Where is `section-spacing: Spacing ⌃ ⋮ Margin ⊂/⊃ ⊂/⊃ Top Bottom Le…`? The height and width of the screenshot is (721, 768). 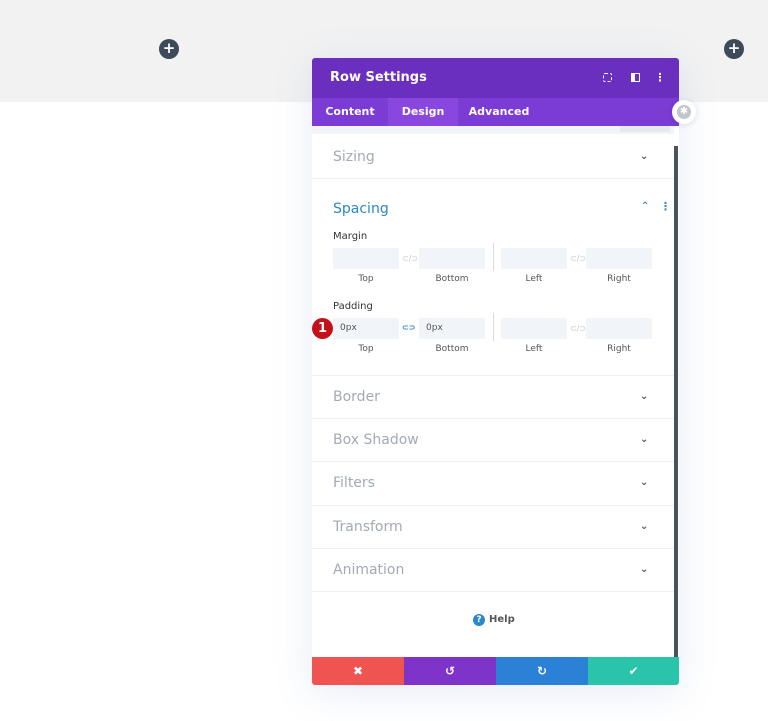 section-spacing: Spacing ⌃ ⋮ Margin ⊂/⊃ ⊂/⊃ Top Bottom Le… is located at coordinates (493, 277).